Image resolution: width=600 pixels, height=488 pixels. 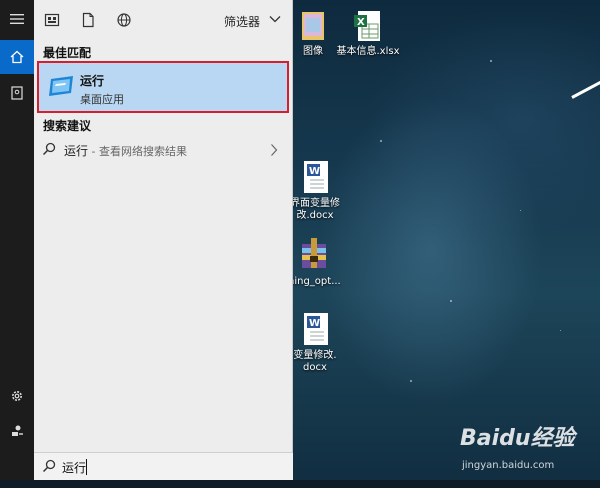 What do you see at coordinates (517, 438) in the screenshot?
I see `watermark-logo: Baidu经验` at bounding box center [517, 438].